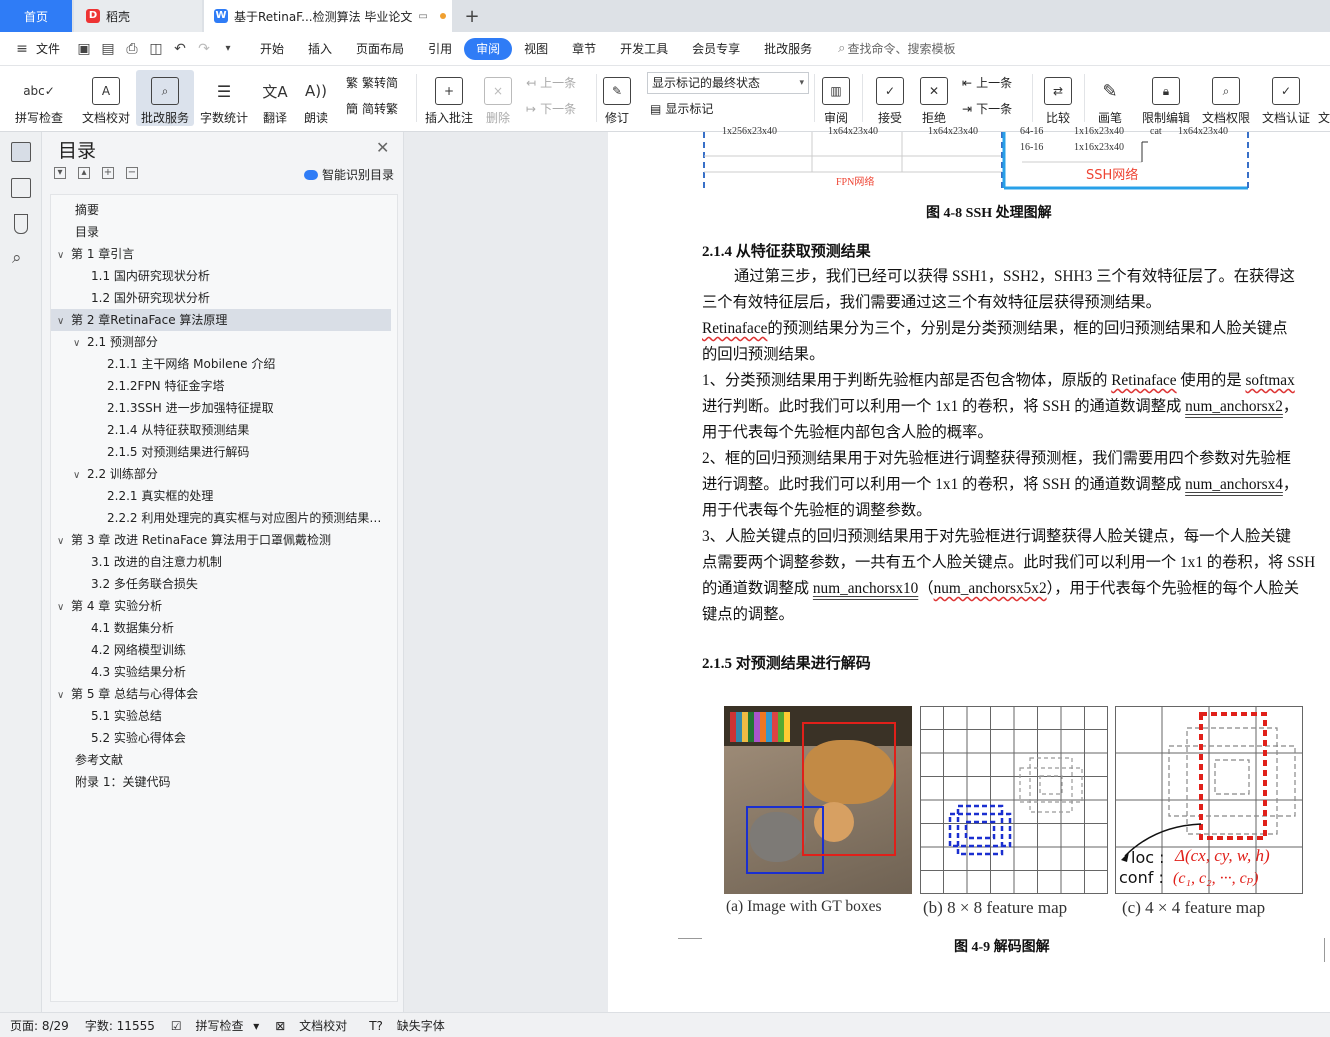 The image size is (1330, 1037). What do you see at coordinates (221, 276) in the screenshot?
I see `toc-item: 1.1 国内研究现状分析` at bounding box center [221, 276].